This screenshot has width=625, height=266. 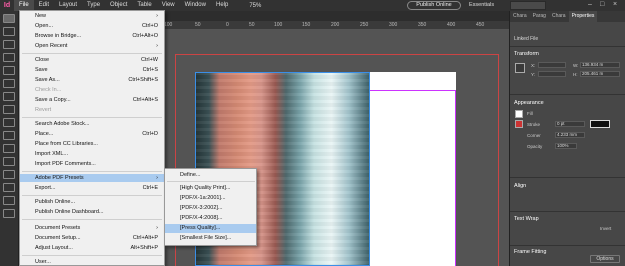 What do you see at coordinates (534, 135) in the screenshot?
I see `corner-label: Corner` at bounding box center [534, 135].